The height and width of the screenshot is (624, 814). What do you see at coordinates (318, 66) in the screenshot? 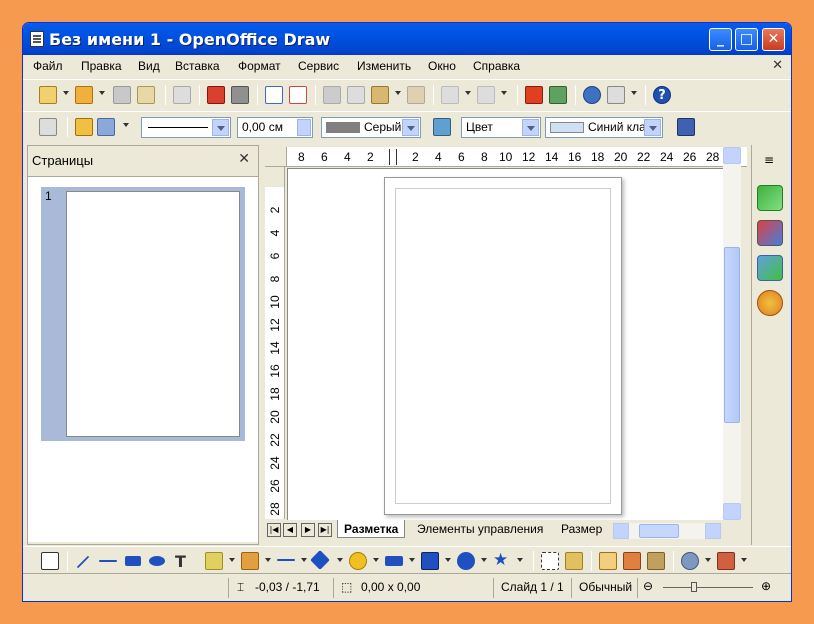
I see `menu-tools: Сервис` at bounding box center [318, 66].